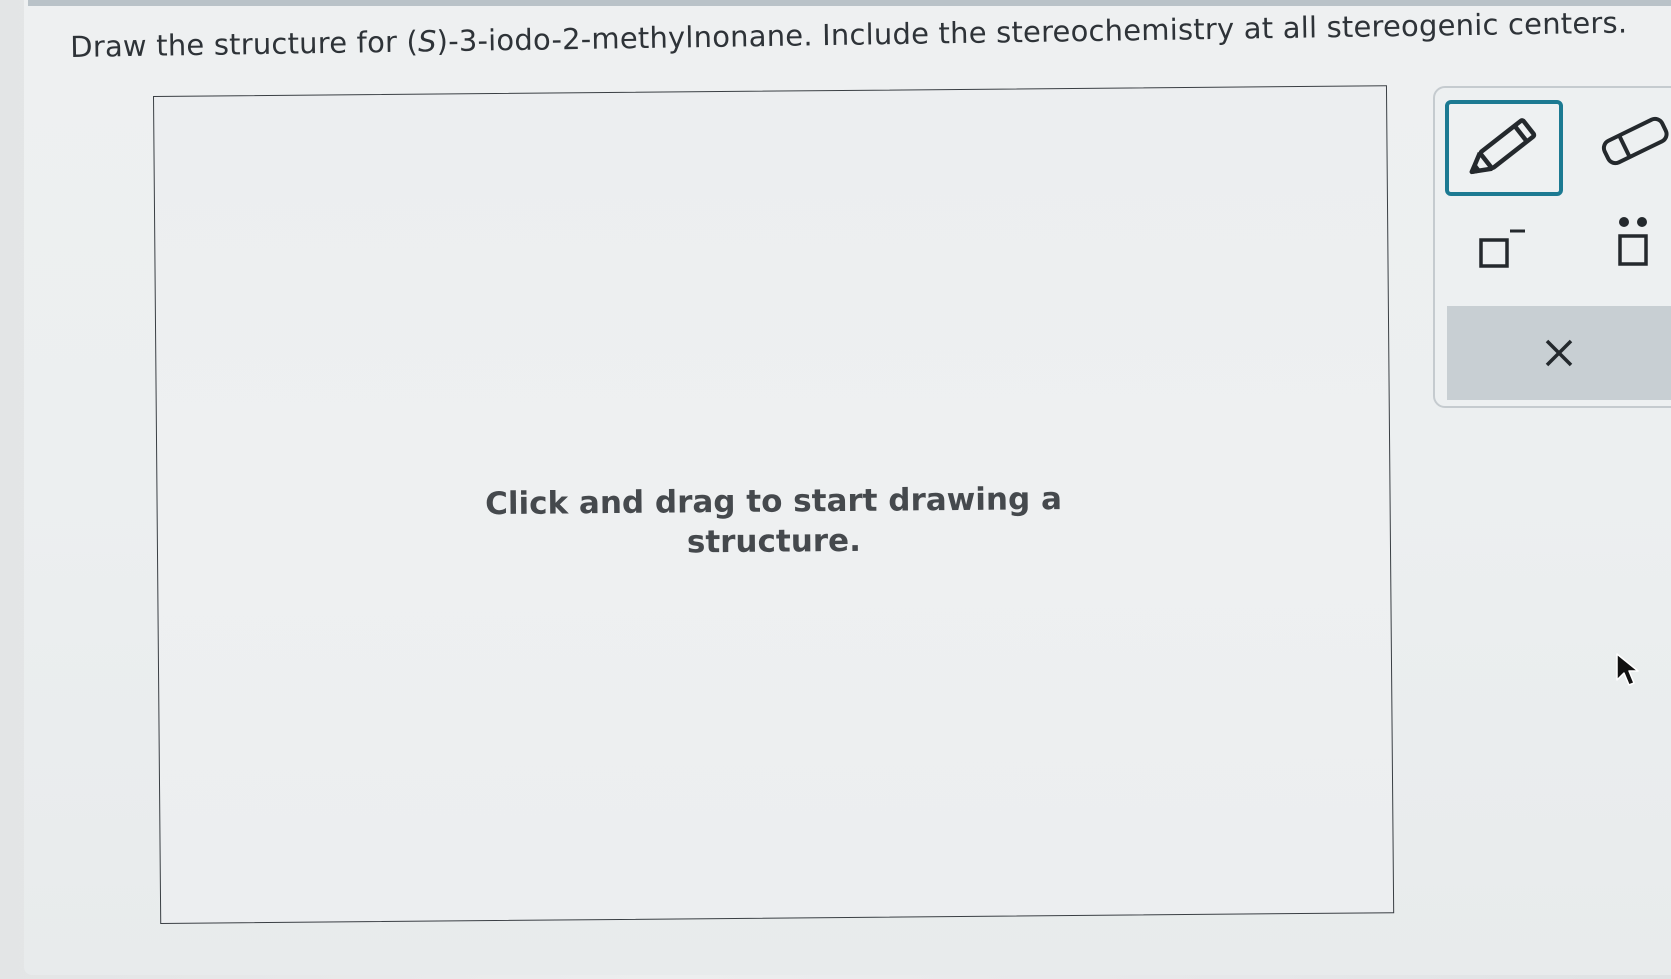  What do you see at coordinates (244, 44) in the screenshot?
I see `question-prefix: Draw the structure for (` at bounding box center [244, 44].